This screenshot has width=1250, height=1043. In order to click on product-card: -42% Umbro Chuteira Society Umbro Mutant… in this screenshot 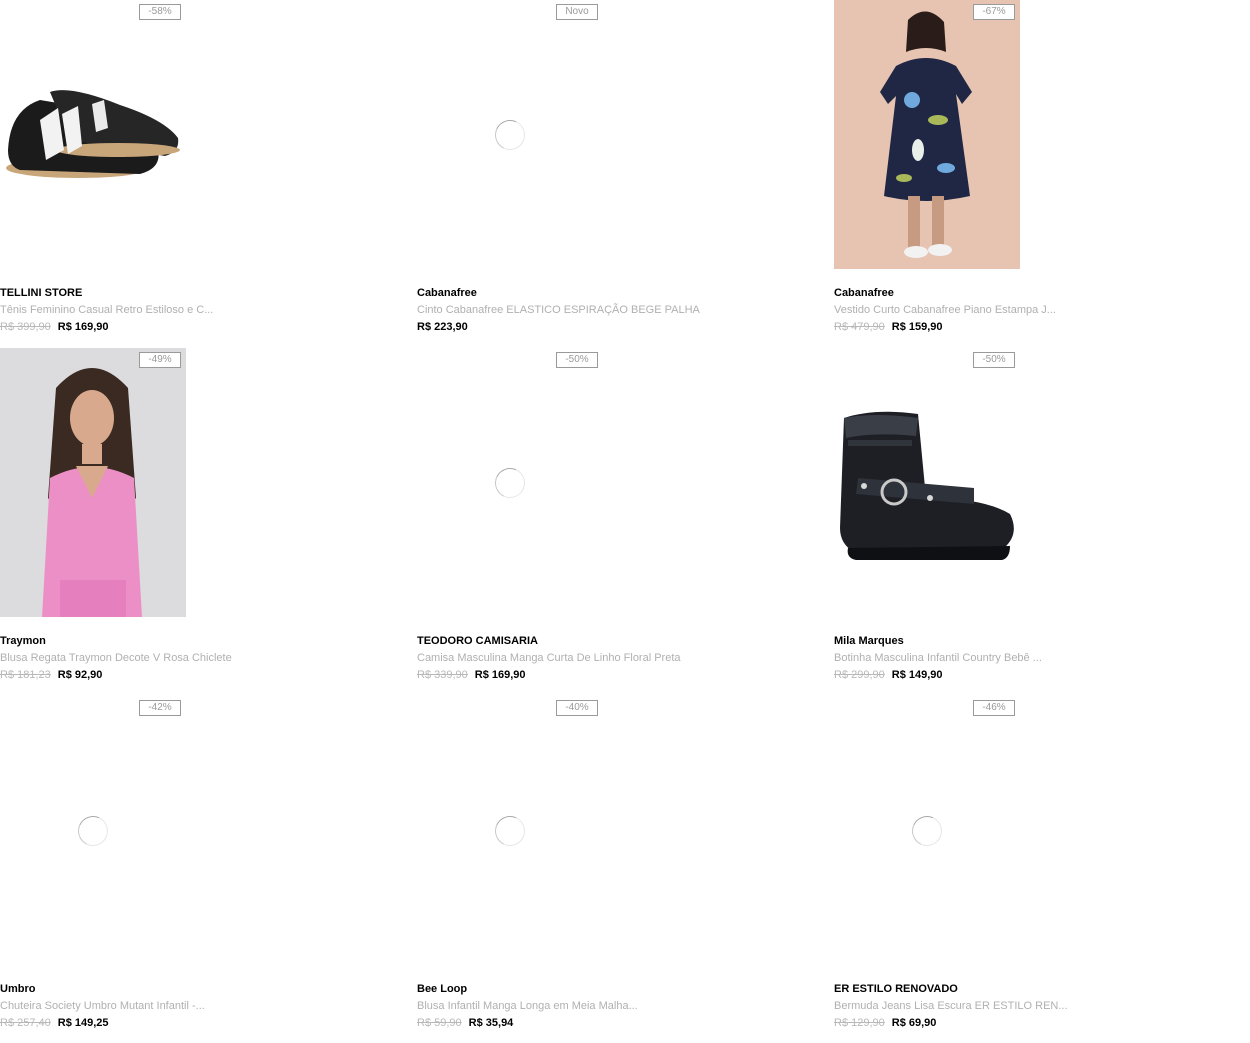, I will do `click(205, 866)`.